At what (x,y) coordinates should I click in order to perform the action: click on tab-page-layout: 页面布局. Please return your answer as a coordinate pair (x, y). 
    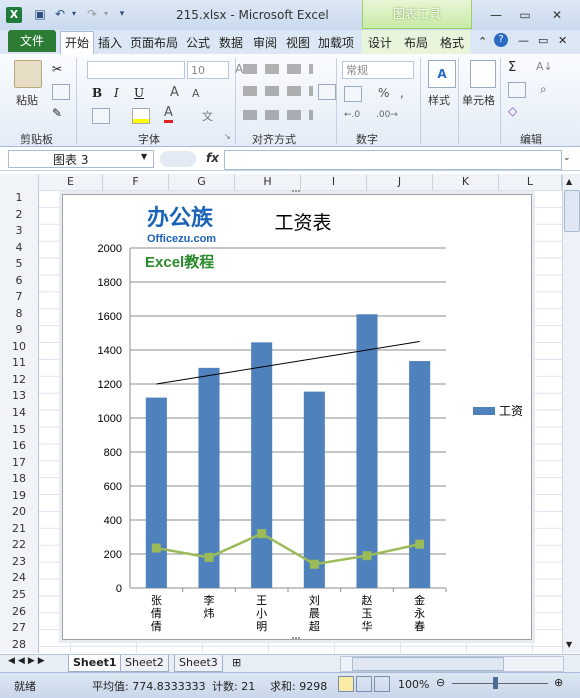
    Looking at the image, I should click on (154, 43).